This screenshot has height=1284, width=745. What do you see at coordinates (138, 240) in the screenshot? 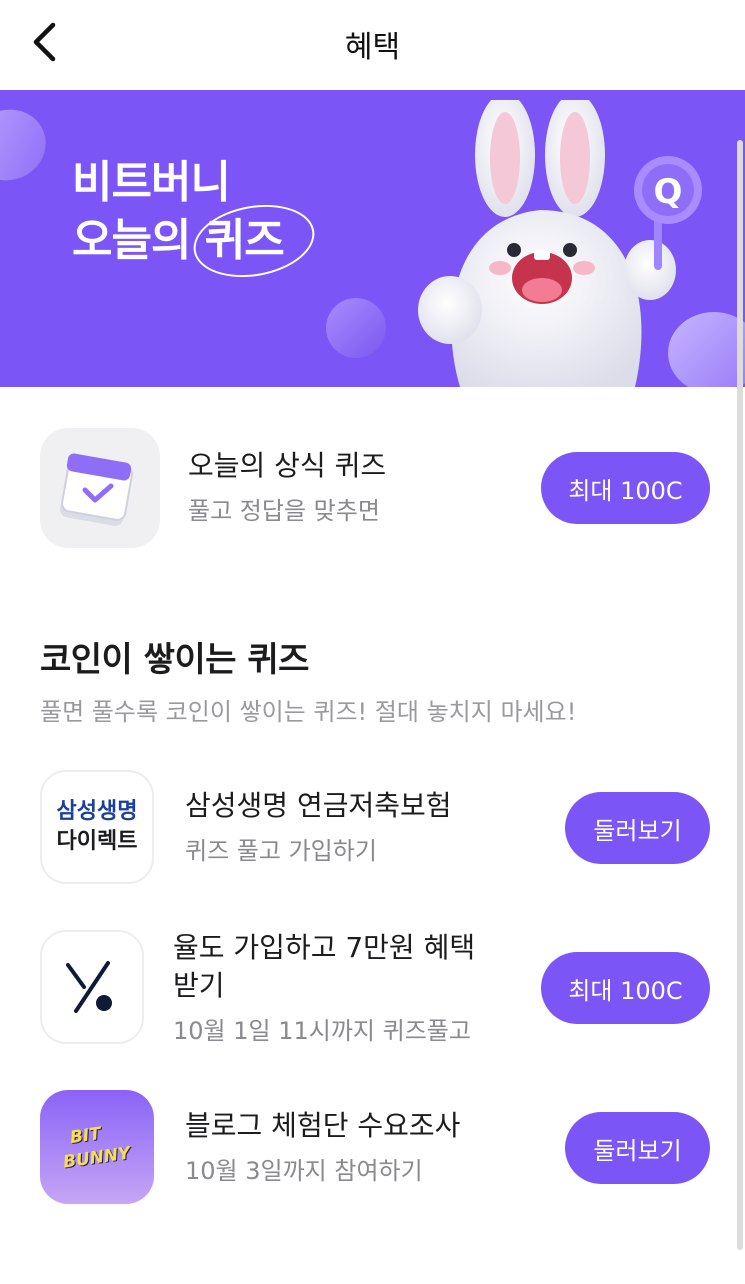
I see `banner-line-2-prefix: 오늘의` at bounding box center [138, 240].